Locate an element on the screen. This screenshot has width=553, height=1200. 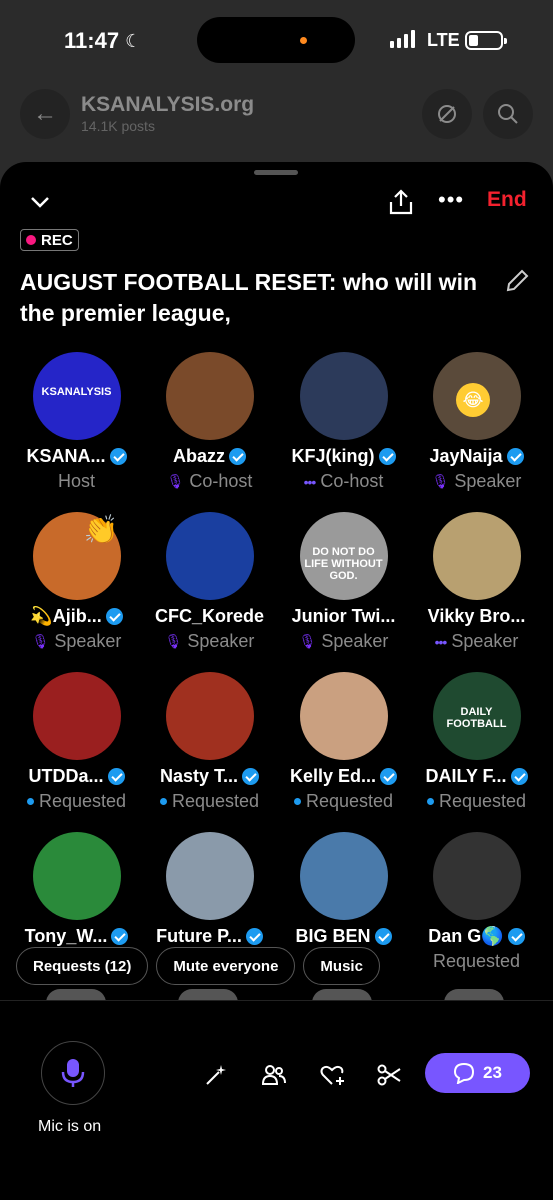
chat-button: 23 is located at coordinates (477, 1073).